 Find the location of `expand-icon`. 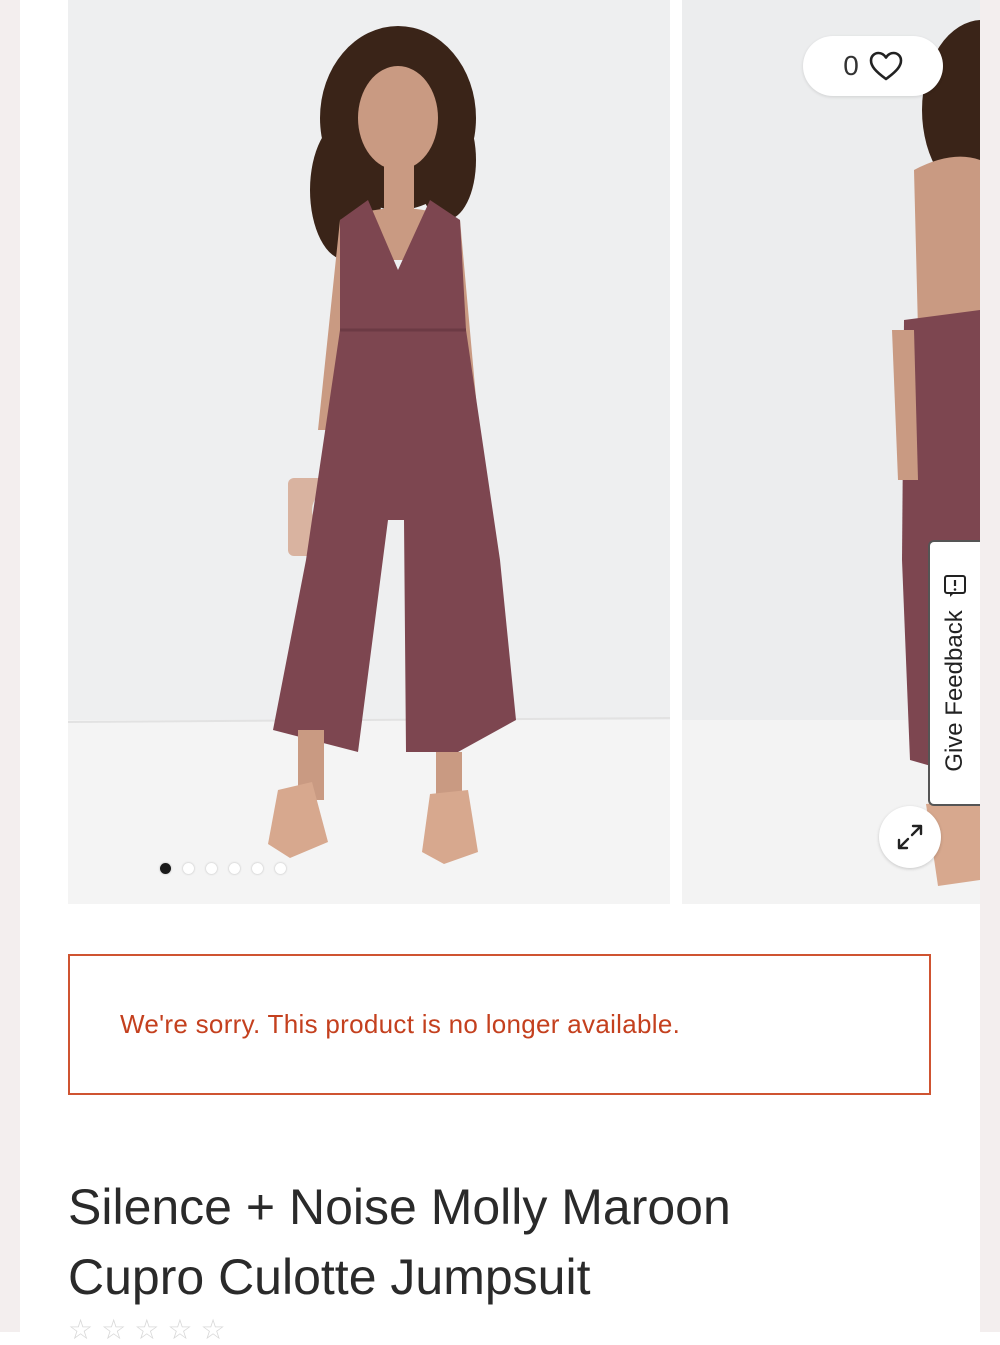

expand-icon is located at coordinates (910, 837).